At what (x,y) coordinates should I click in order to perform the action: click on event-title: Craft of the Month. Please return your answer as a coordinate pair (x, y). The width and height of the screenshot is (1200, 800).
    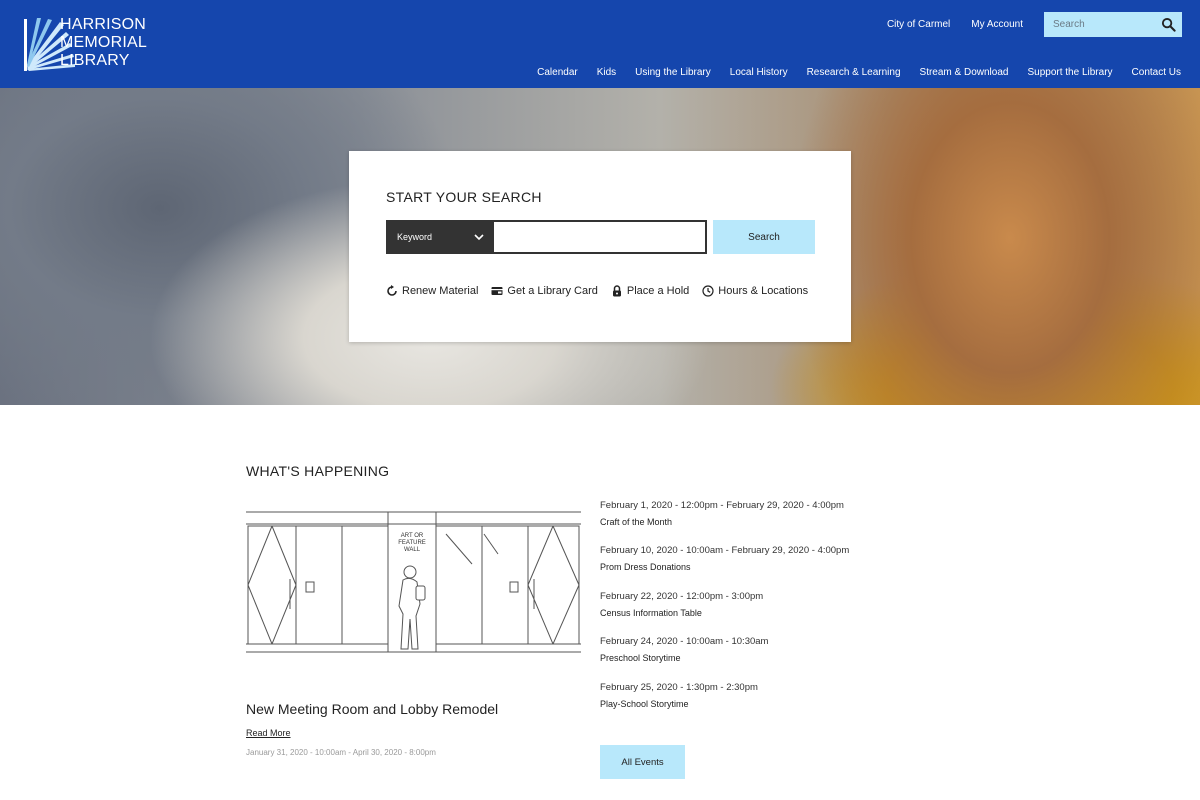
    Looking at the image, I should click on (750, 522).